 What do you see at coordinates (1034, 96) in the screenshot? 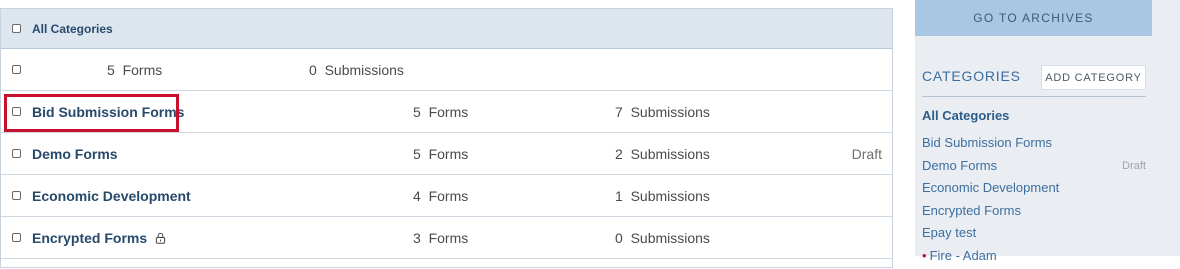
I see `divider` at bounding box center [1034, 96].